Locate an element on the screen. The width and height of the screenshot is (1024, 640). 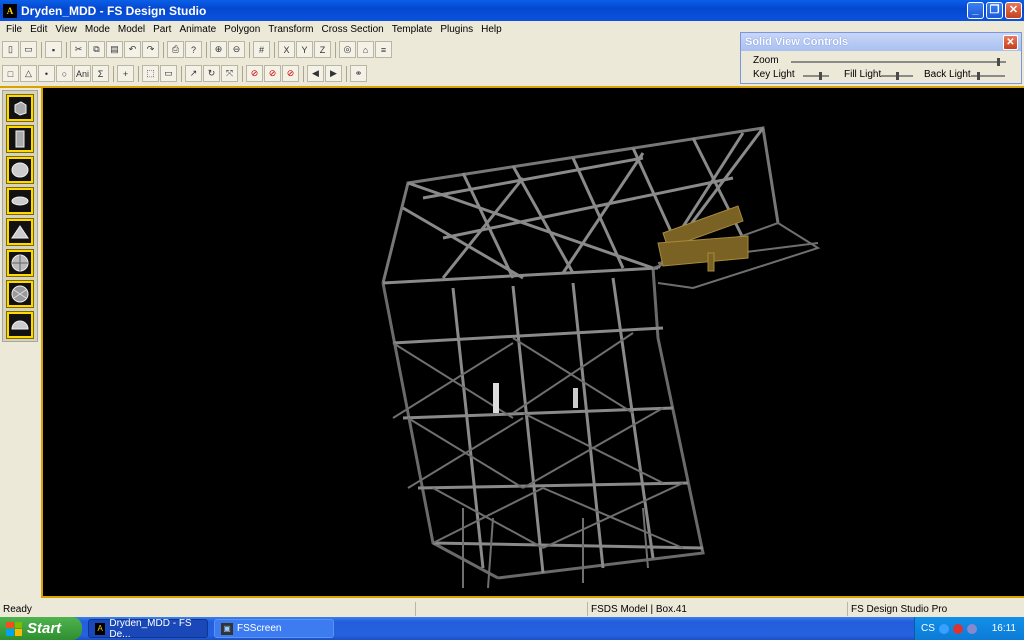
start-label: Start is located at coordinates (44, 628).